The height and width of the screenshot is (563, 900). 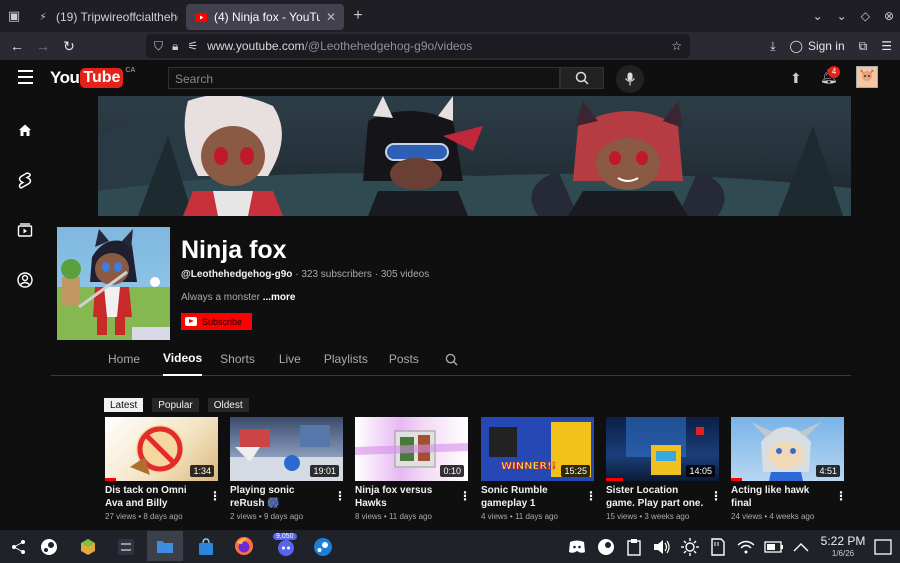 I want to click on video-meta: 4 views • 11 days ago, so click(x=519, y=516).